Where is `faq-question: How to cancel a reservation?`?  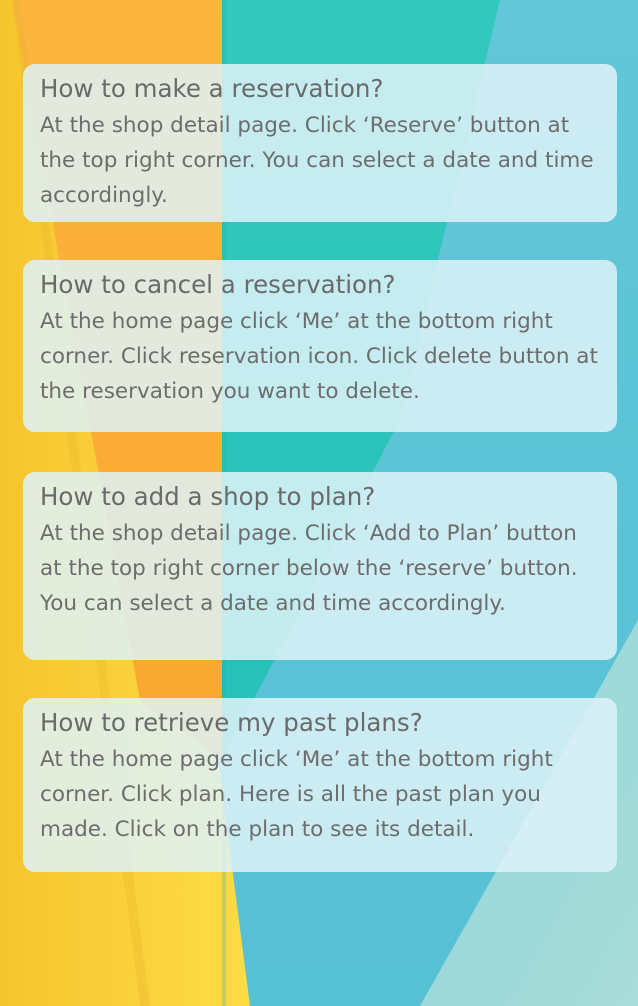
faq-question: How to cancel a reservation? is located at coordinates (218, 284).